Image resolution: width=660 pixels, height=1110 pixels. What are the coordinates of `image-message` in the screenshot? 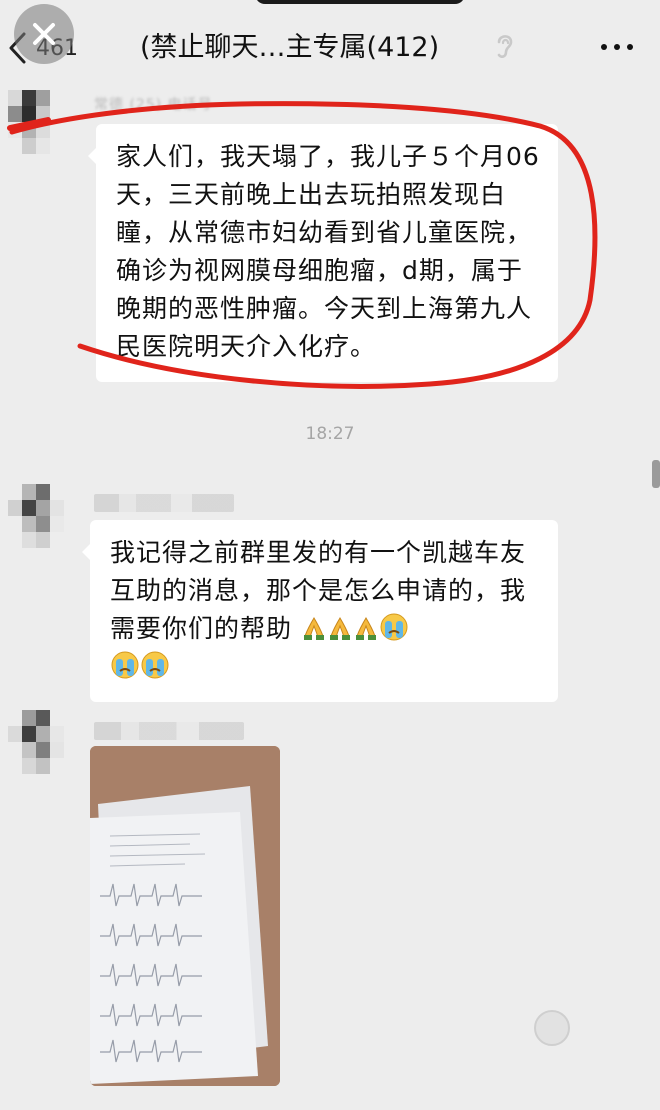 It's located at (185, 916).